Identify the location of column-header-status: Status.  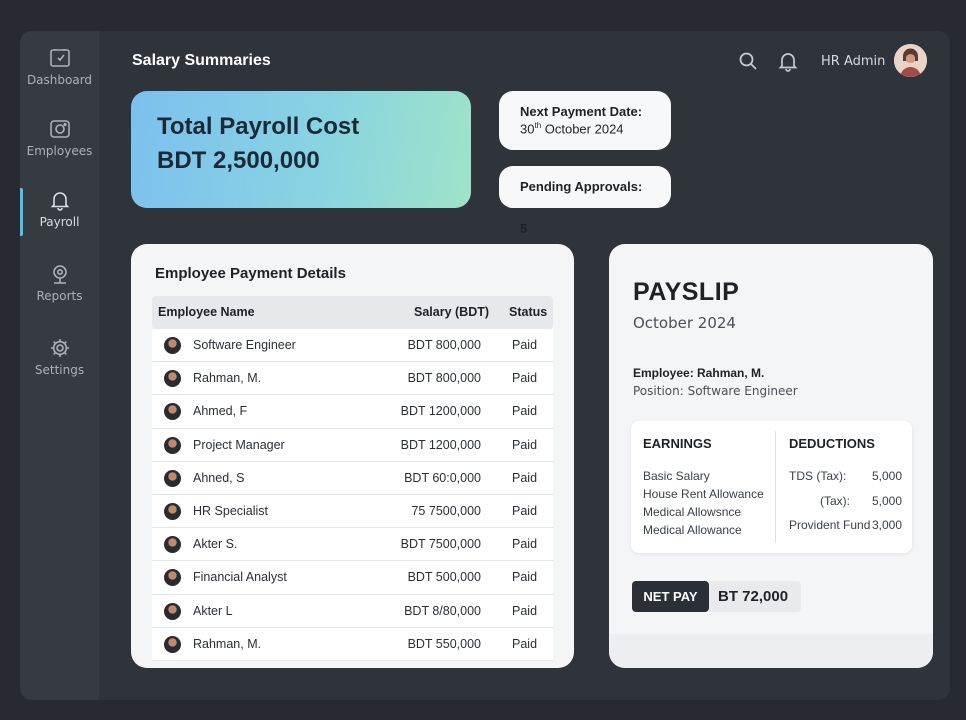
(528, 312).